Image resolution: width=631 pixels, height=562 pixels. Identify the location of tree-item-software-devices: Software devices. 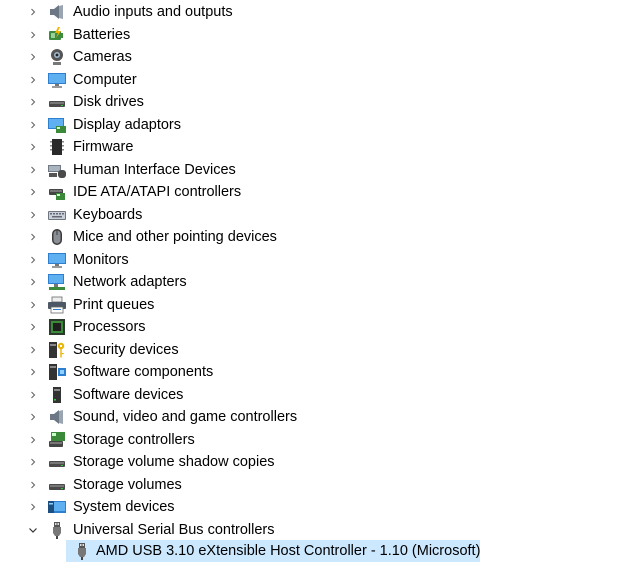
(315, 395).